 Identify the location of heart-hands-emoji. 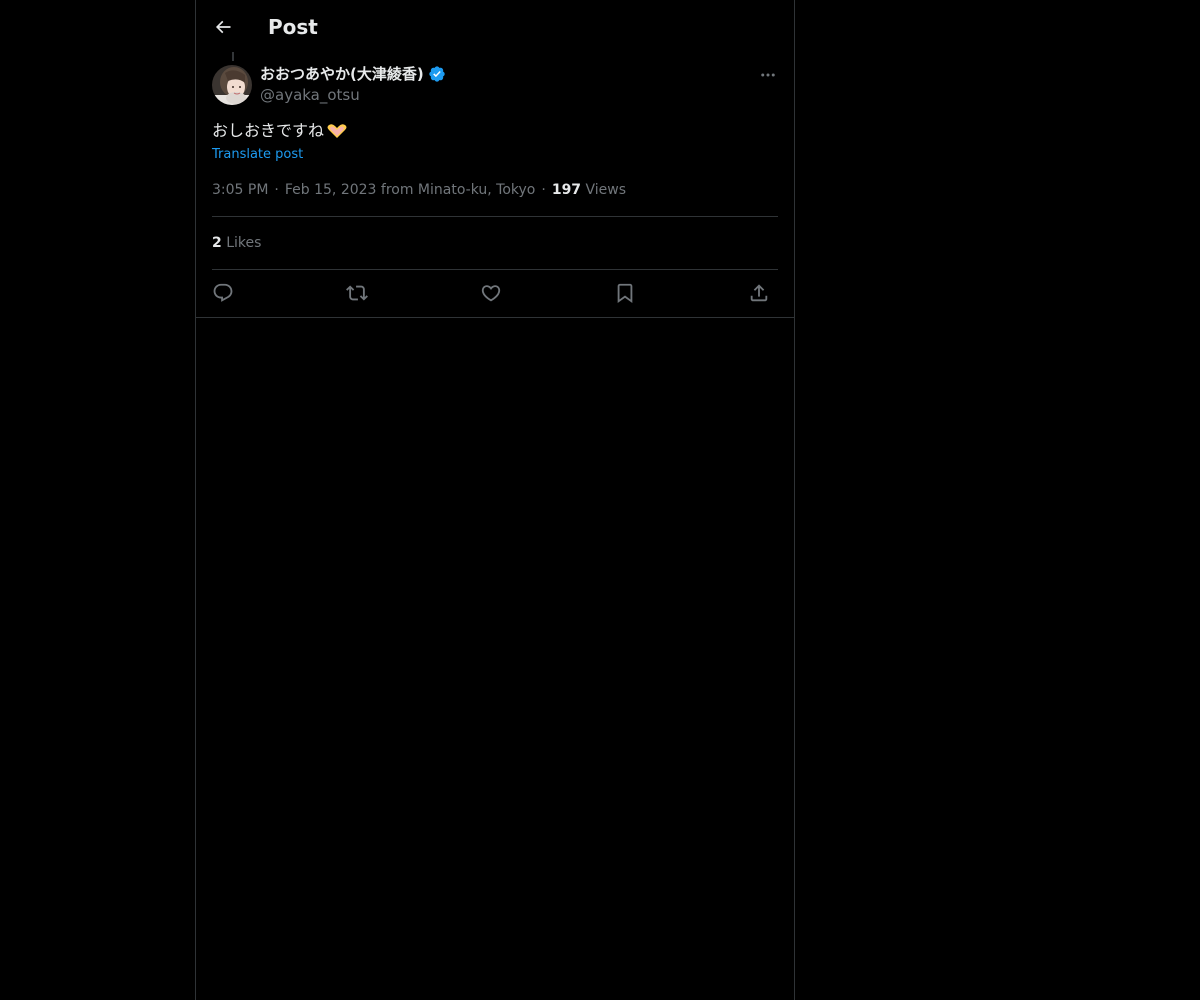
(337, 131).